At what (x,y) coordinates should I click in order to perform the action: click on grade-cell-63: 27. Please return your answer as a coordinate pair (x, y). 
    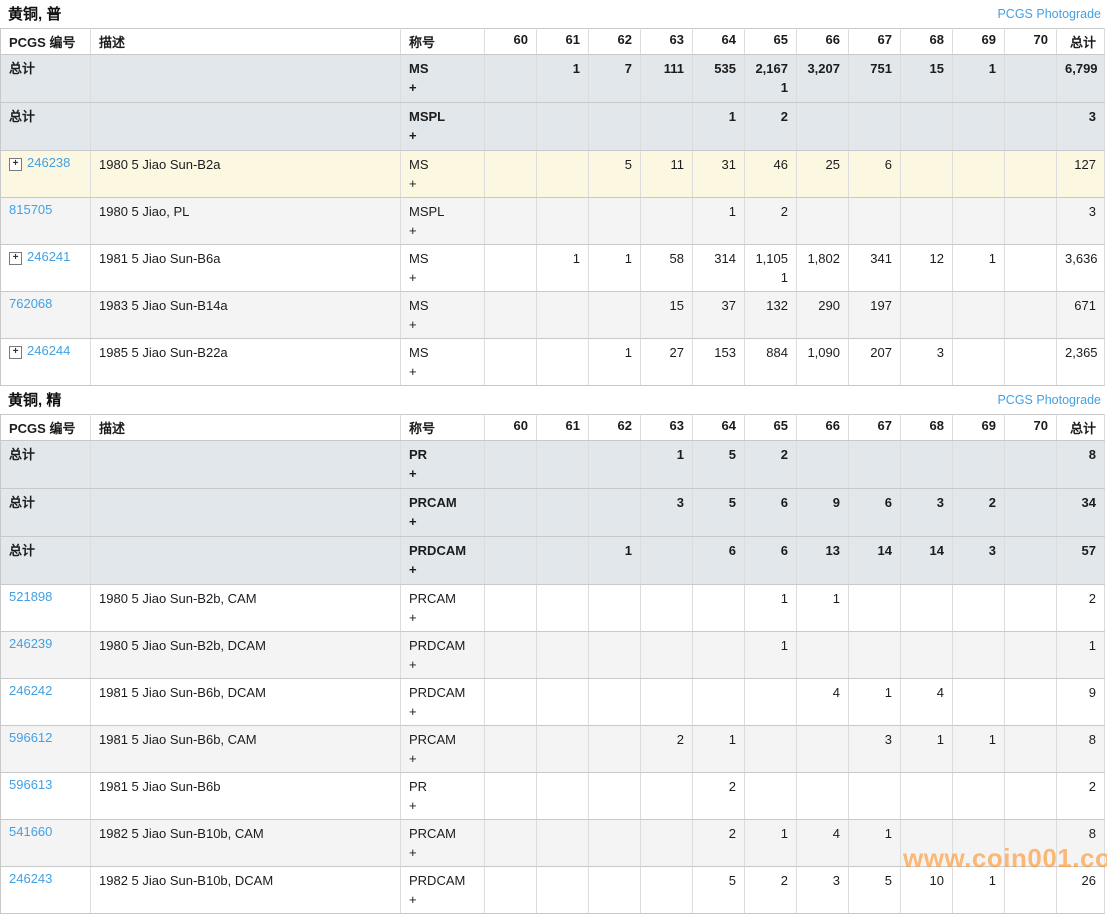
    Looking at the image, I should click on (666, 362).